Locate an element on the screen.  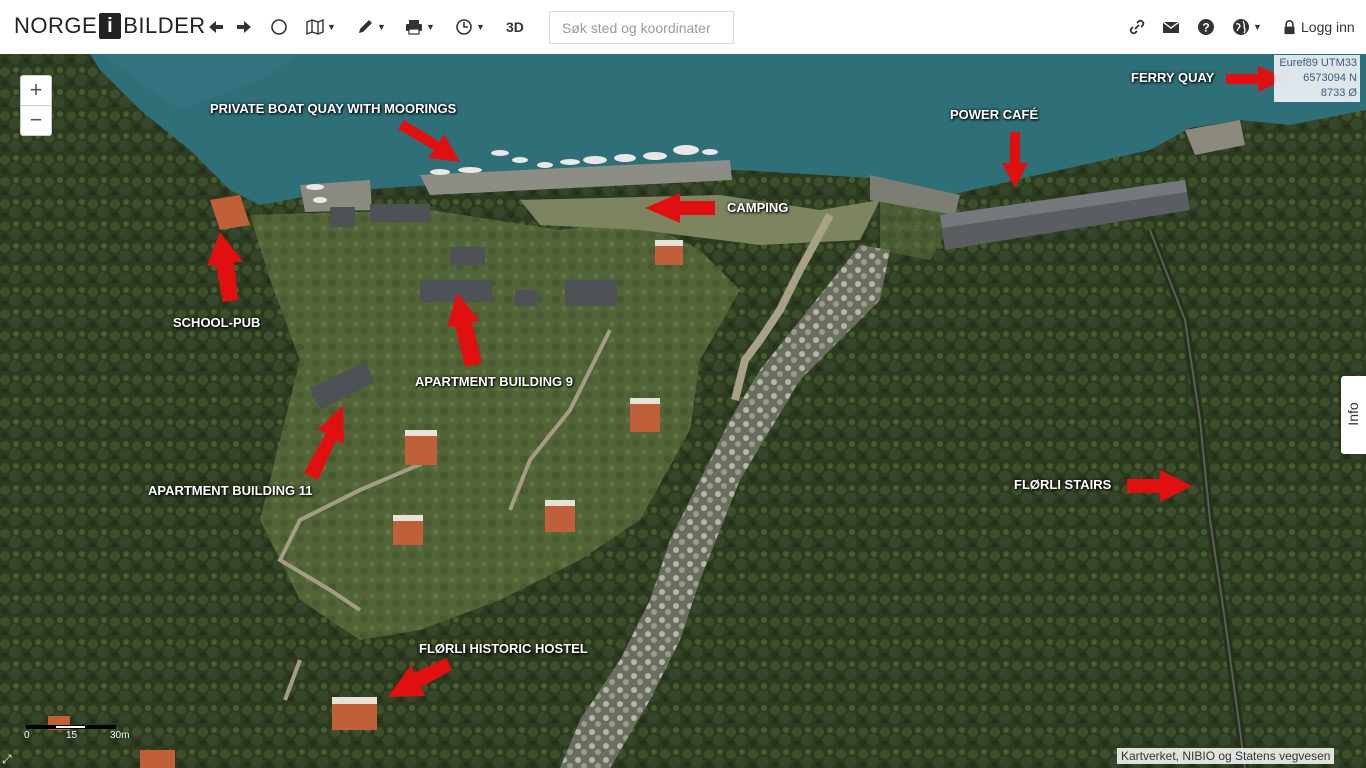
expand-icon: ⤢ is located at coordinates (9, 759).